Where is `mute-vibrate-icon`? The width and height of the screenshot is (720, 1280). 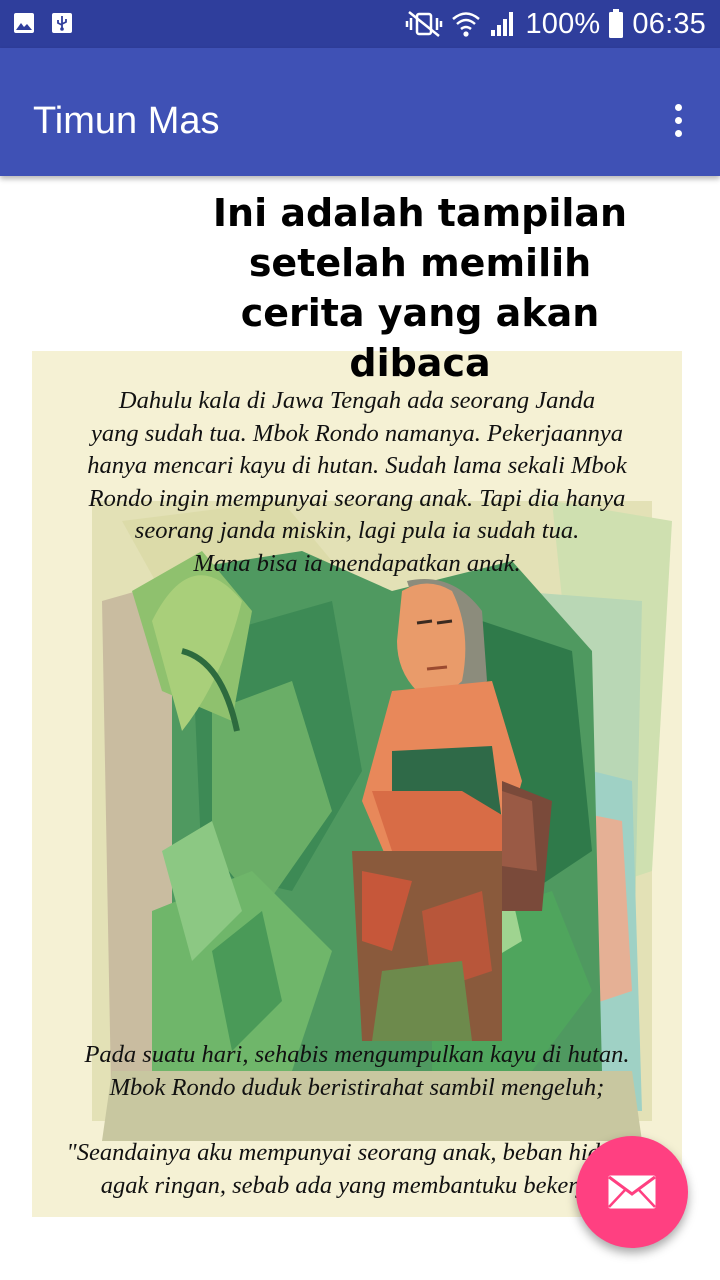
mute-vibrate-icon is located at coordinates (424, 24).